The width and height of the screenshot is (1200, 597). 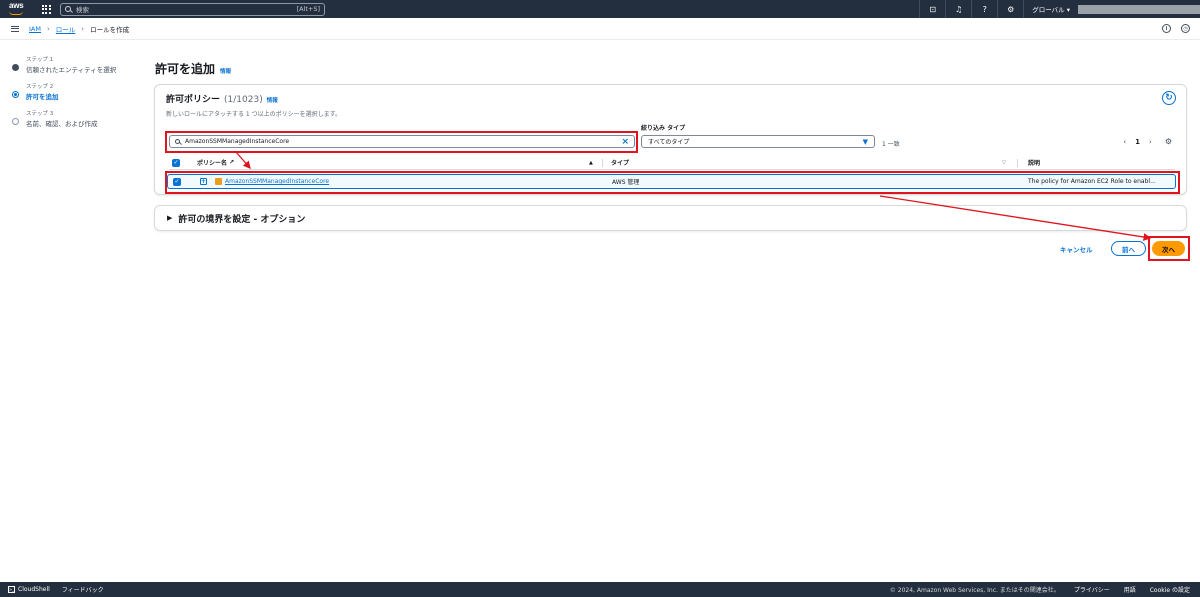 What do you see at coordinates (11, 589) in the screenshot?
I see `cloudshell-icon: >_` at bounding box center [11, 589].